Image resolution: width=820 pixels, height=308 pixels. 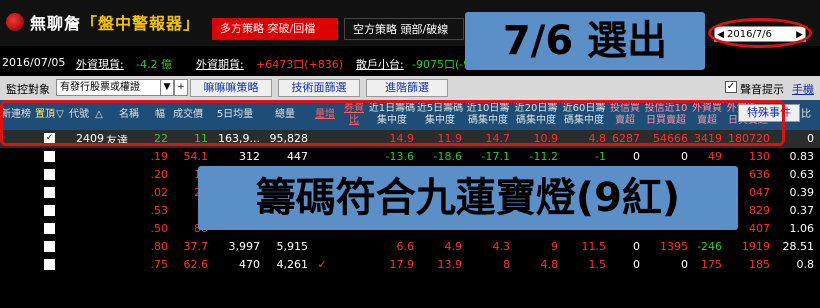 I want to click on cell-c20: -11.2, so click(x=543, y=156).